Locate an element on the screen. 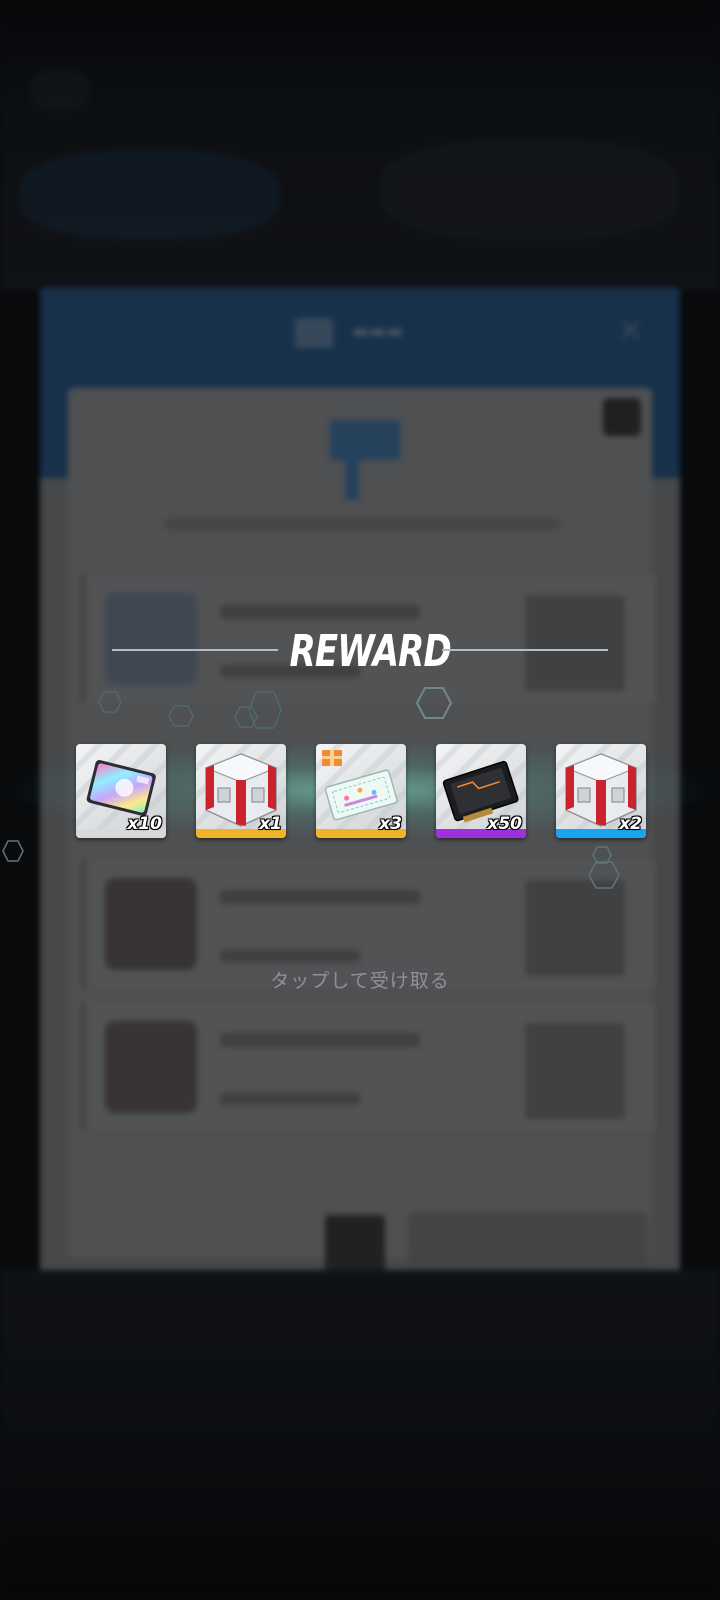  divider-right is located at coordinates (525, 650).